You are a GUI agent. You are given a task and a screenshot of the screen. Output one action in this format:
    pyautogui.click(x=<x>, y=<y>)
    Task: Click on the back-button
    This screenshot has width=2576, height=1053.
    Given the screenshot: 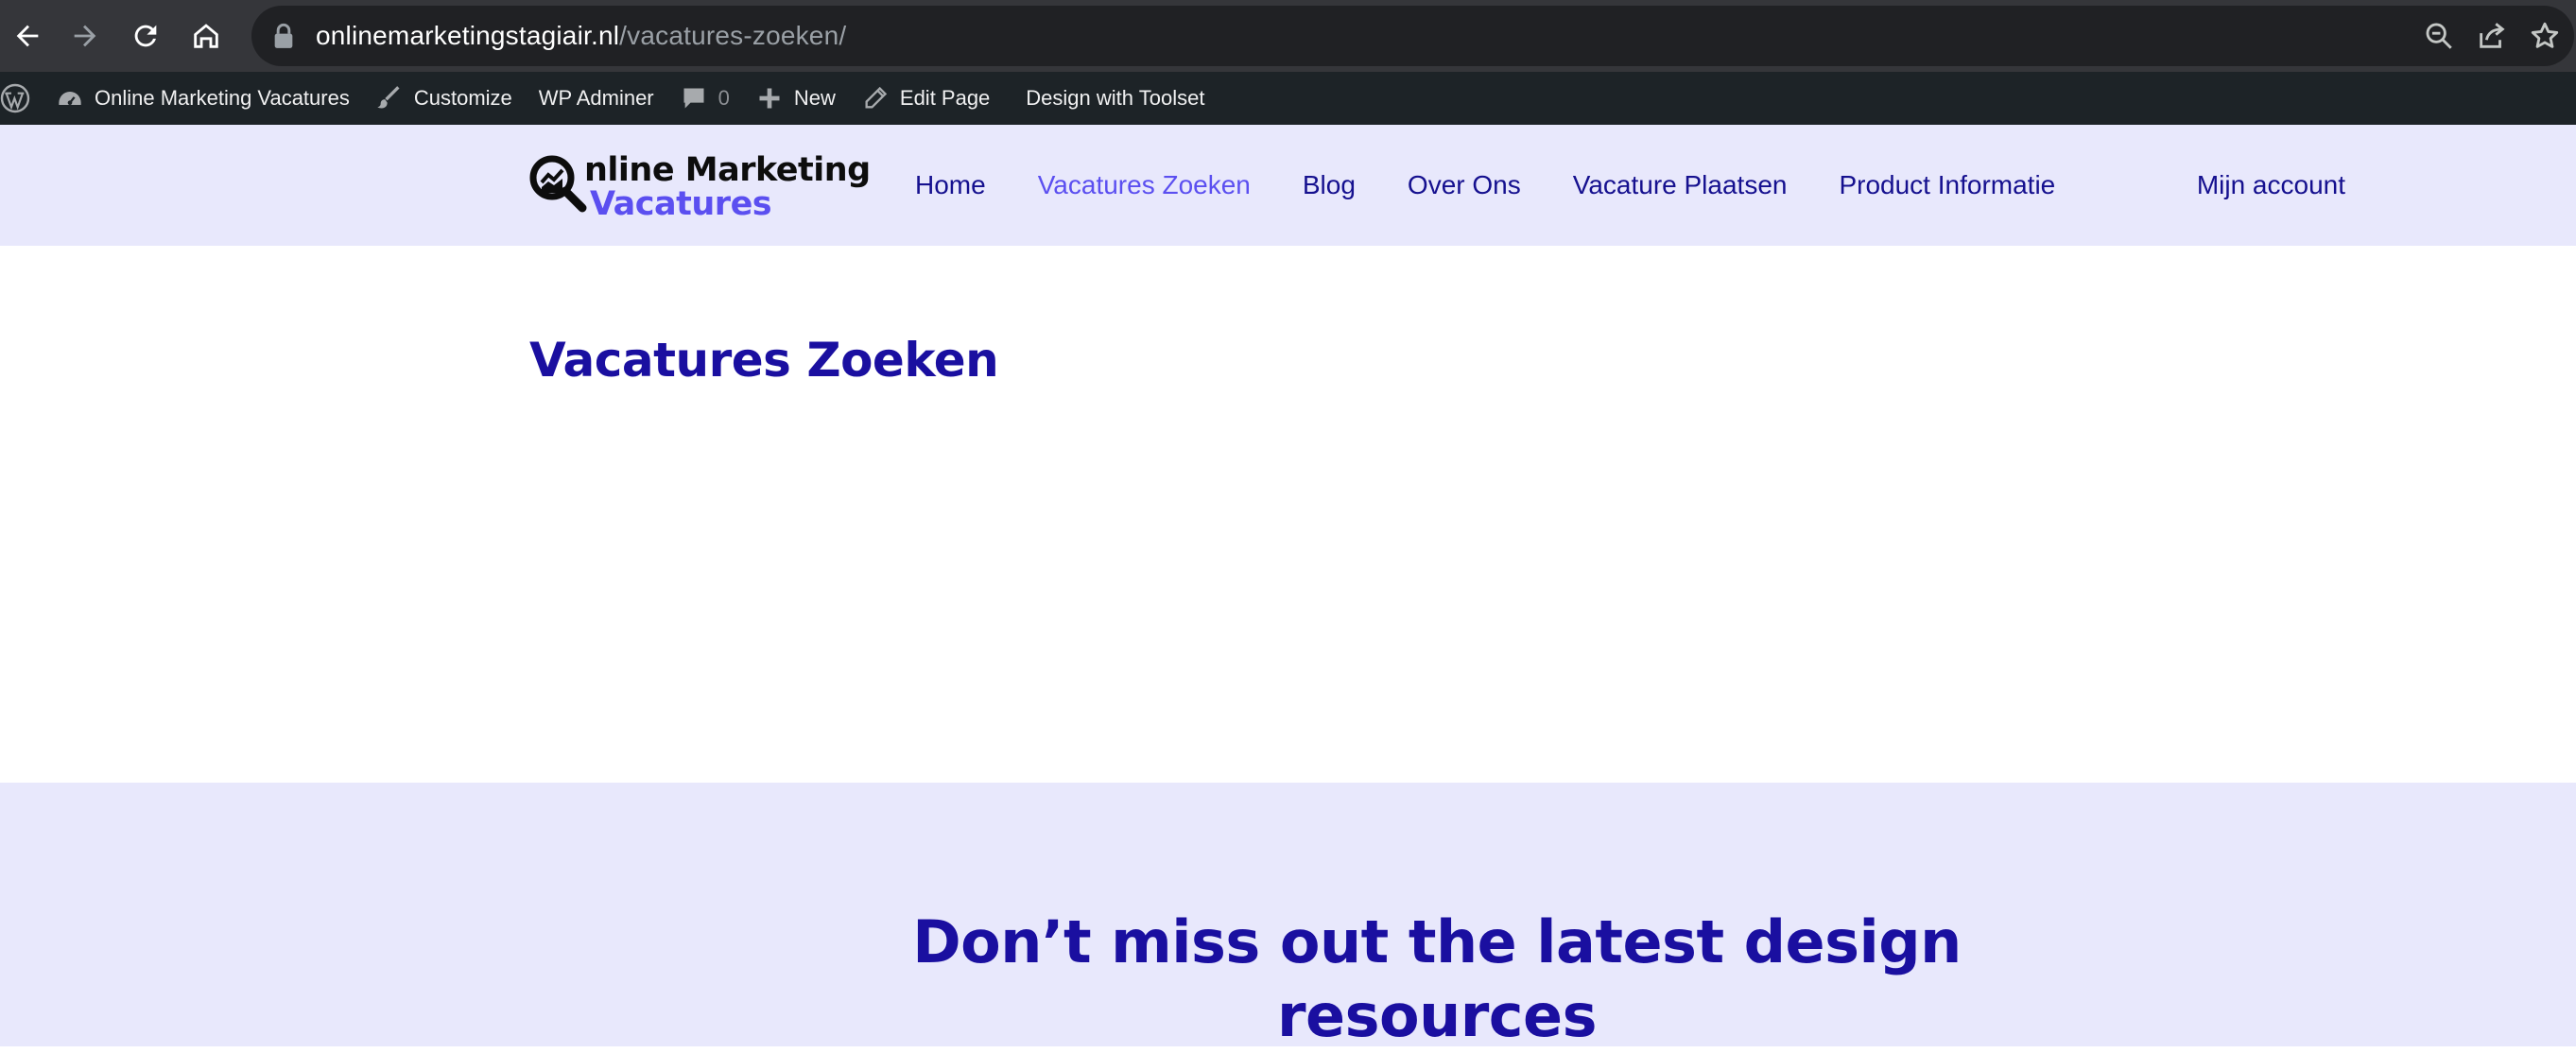 What is the action you would take?
    pyautogui.click(x=27, y=36)
    